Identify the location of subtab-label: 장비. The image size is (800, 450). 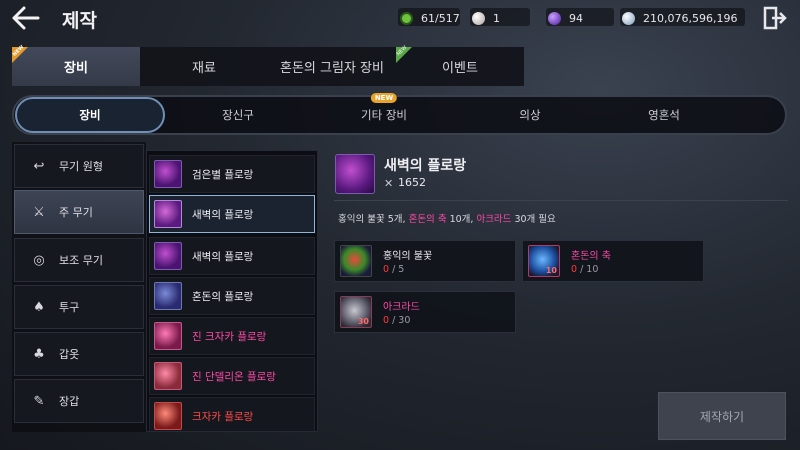
(90, 115).